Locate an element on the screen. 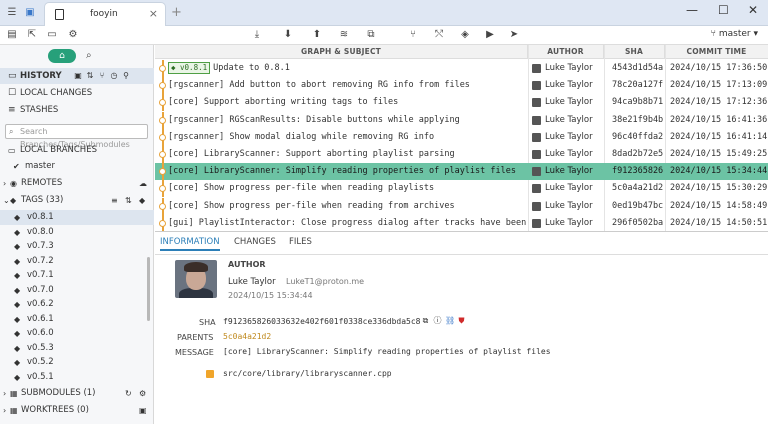  pop-stash-icon: ⧉ is located at coordinates (371, 35).